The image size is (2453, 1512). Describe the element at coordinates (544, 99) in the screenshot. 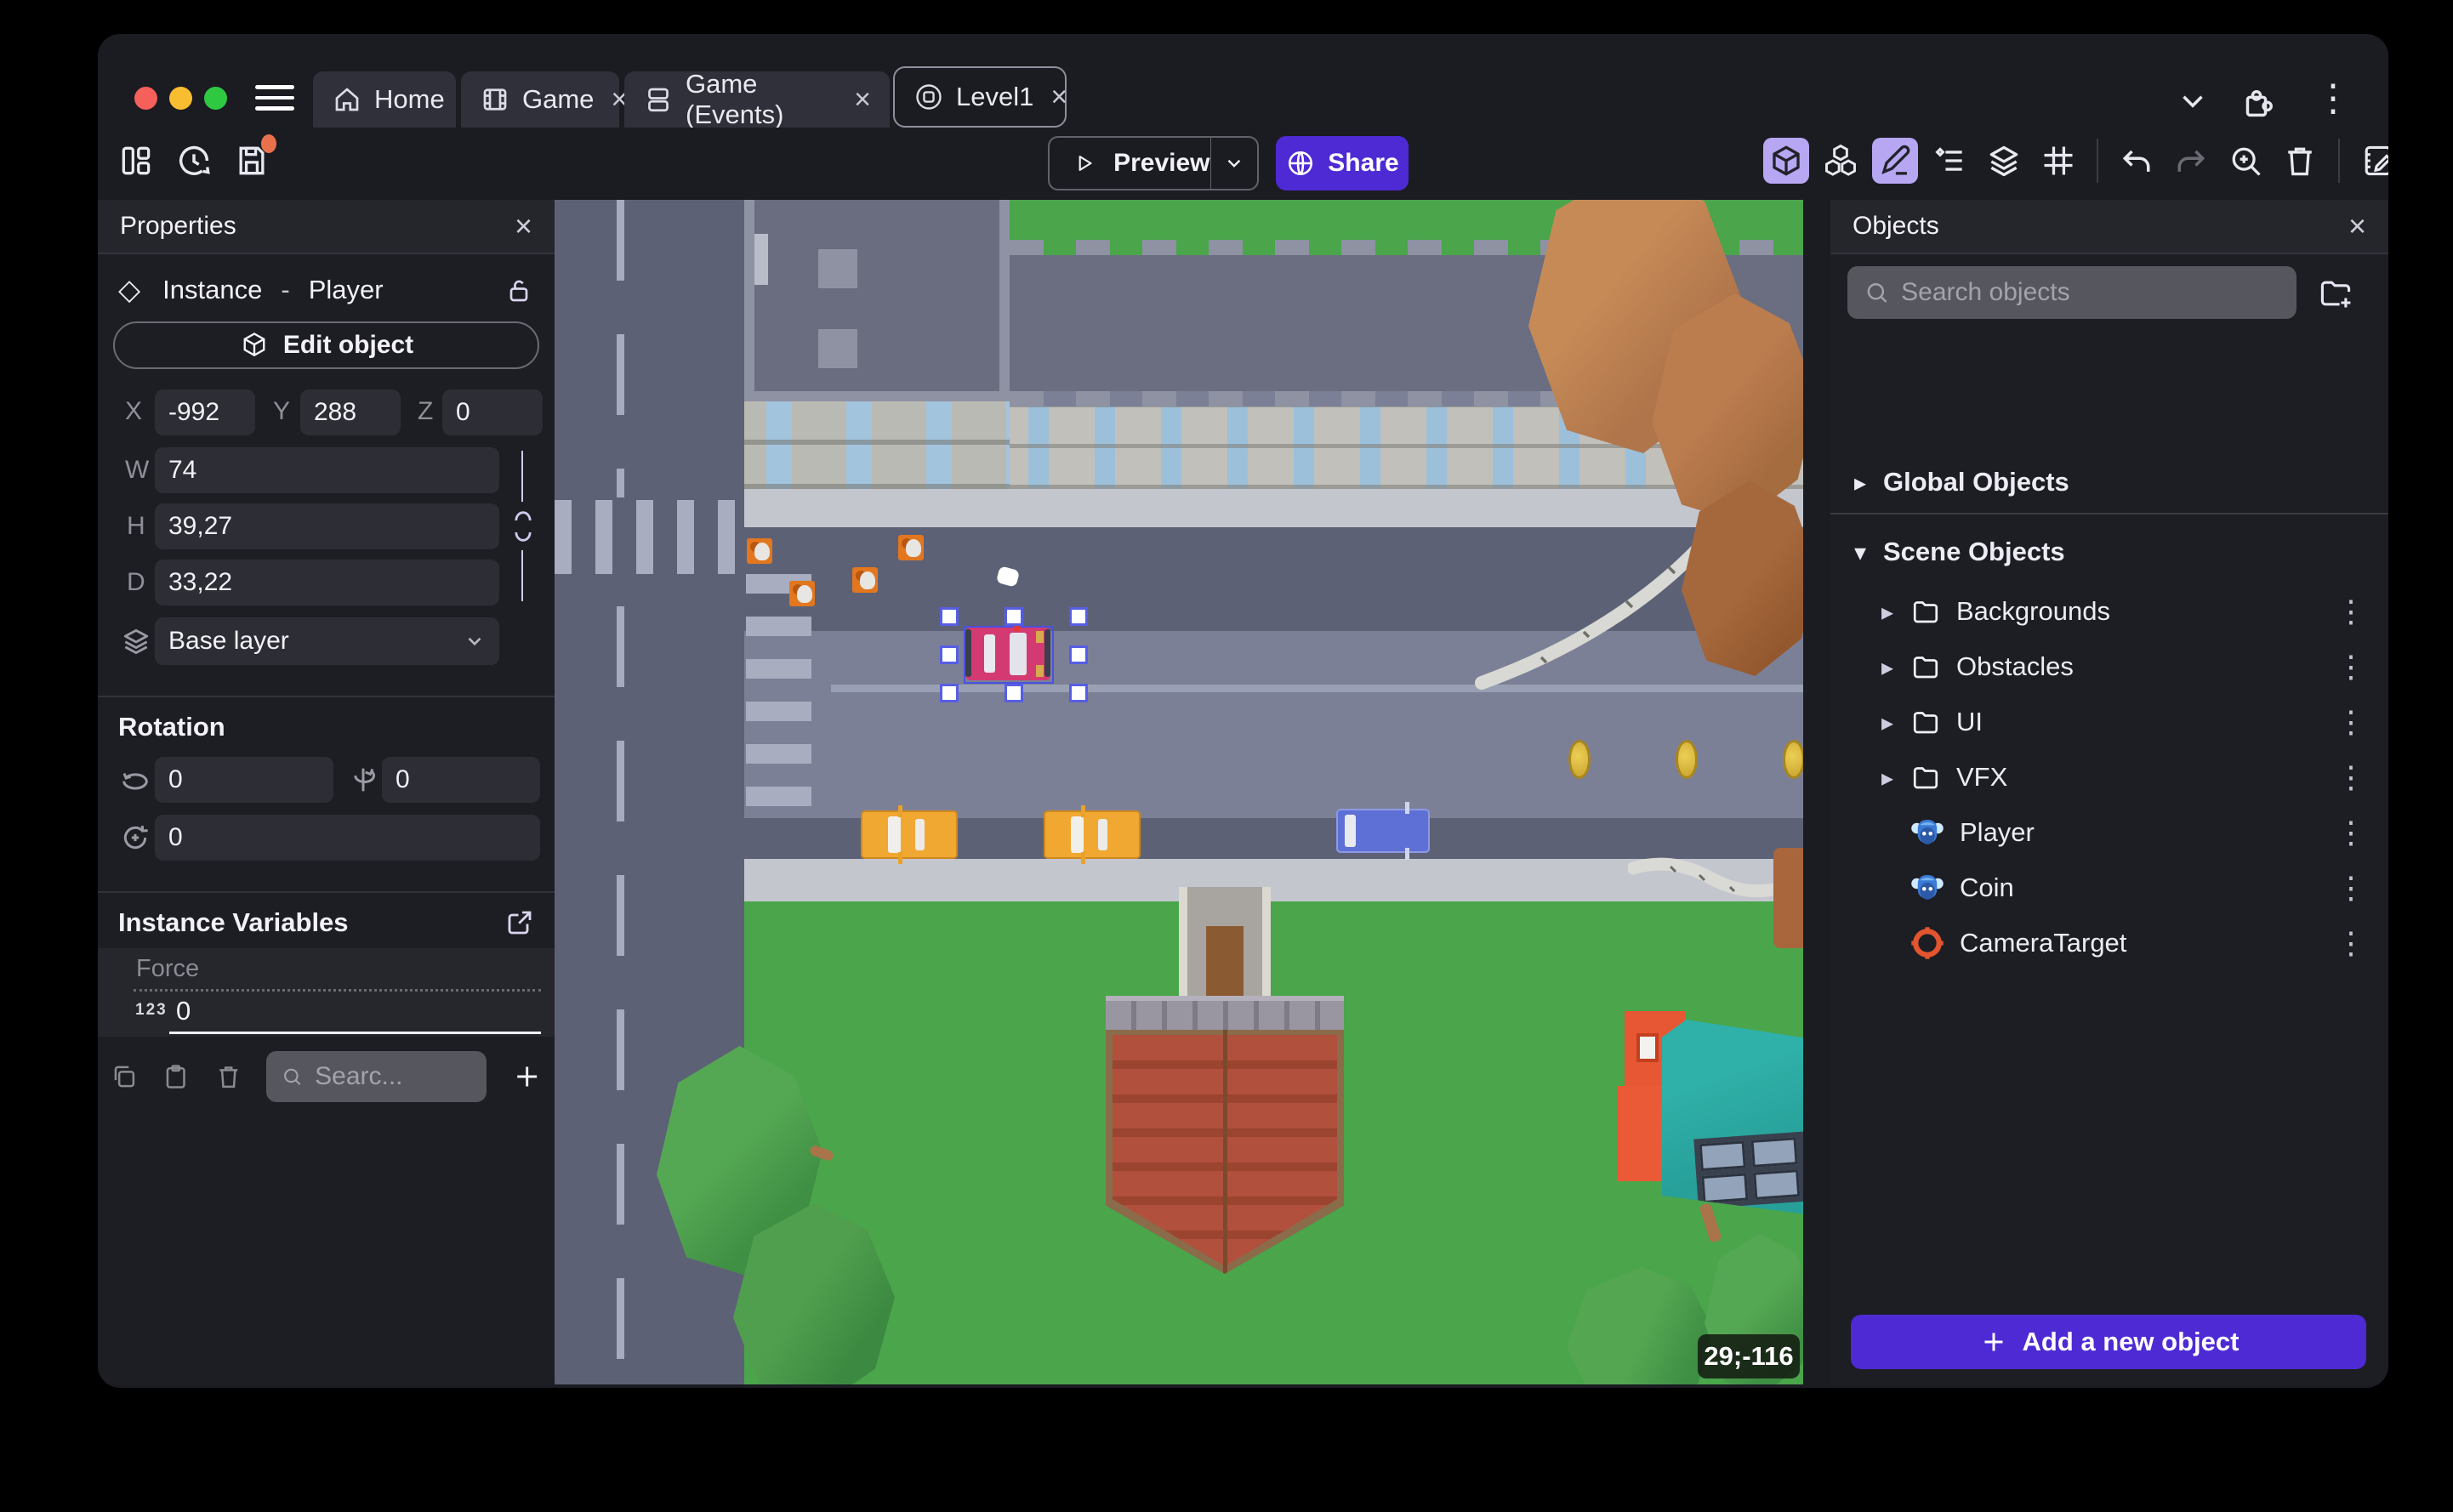

I see `tab-game: Game ×` at that location.